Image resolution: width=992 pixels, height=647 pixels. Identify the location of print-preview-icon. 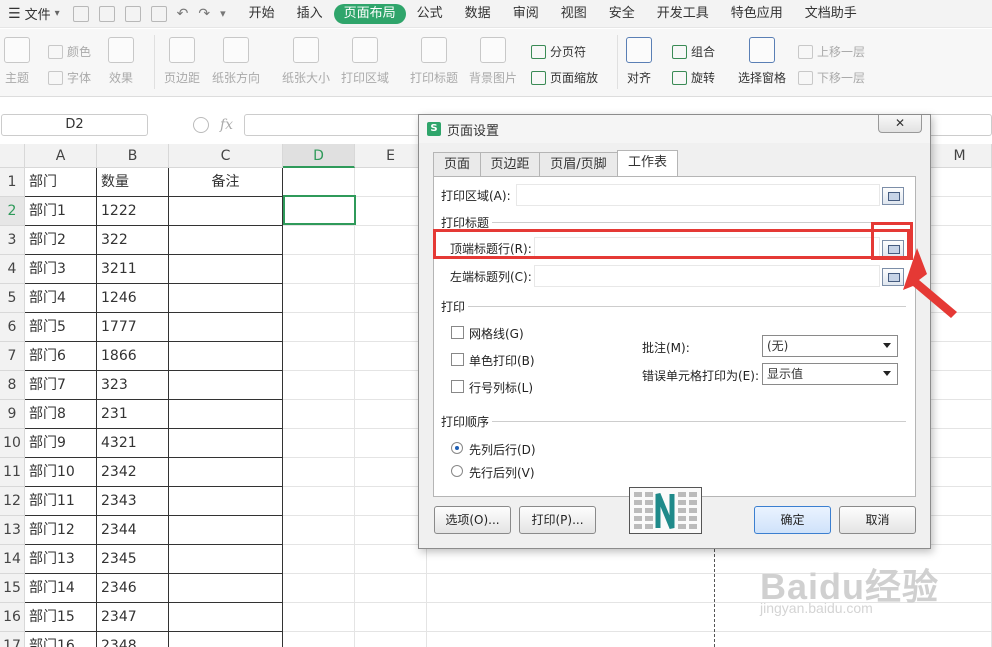
(158, 13).